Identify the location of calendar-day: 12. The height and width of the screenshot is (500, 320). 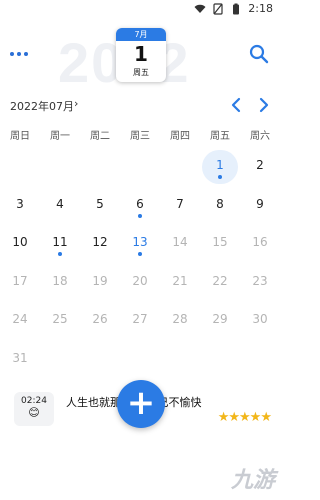
(100, 244).